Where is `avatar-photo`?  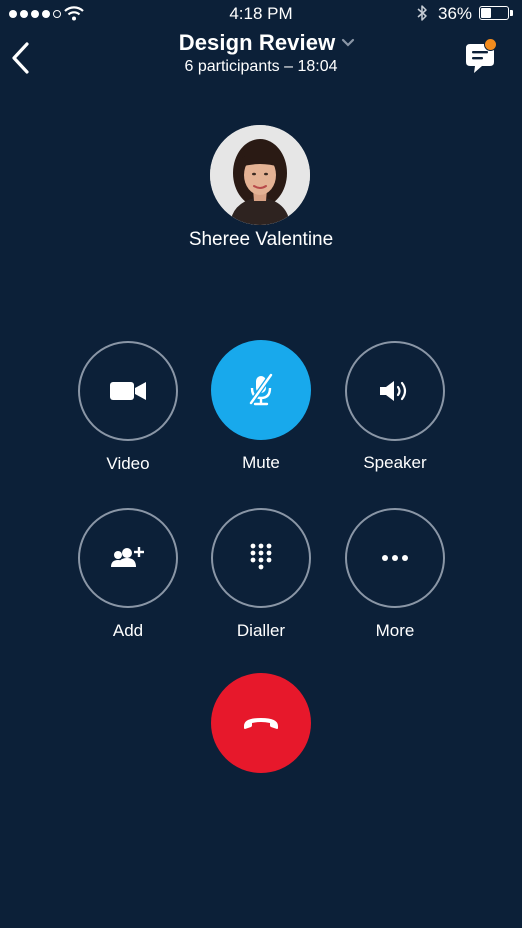
avatar-photo is located at coordinates (260, 175).